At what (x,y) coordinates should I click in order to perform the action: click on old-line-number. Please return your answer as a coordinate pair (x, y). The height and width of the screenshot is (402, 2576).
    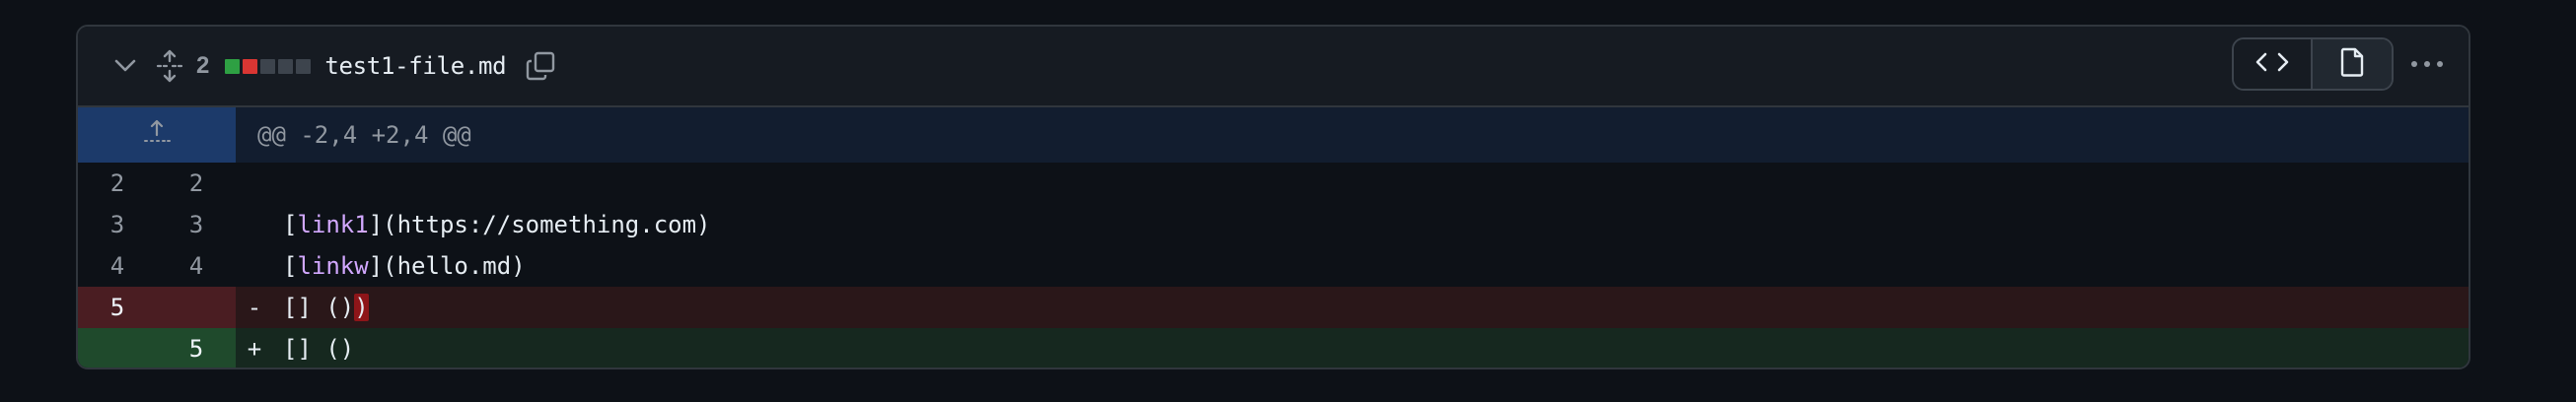
    Looking at the image, I should click on (117, 348).